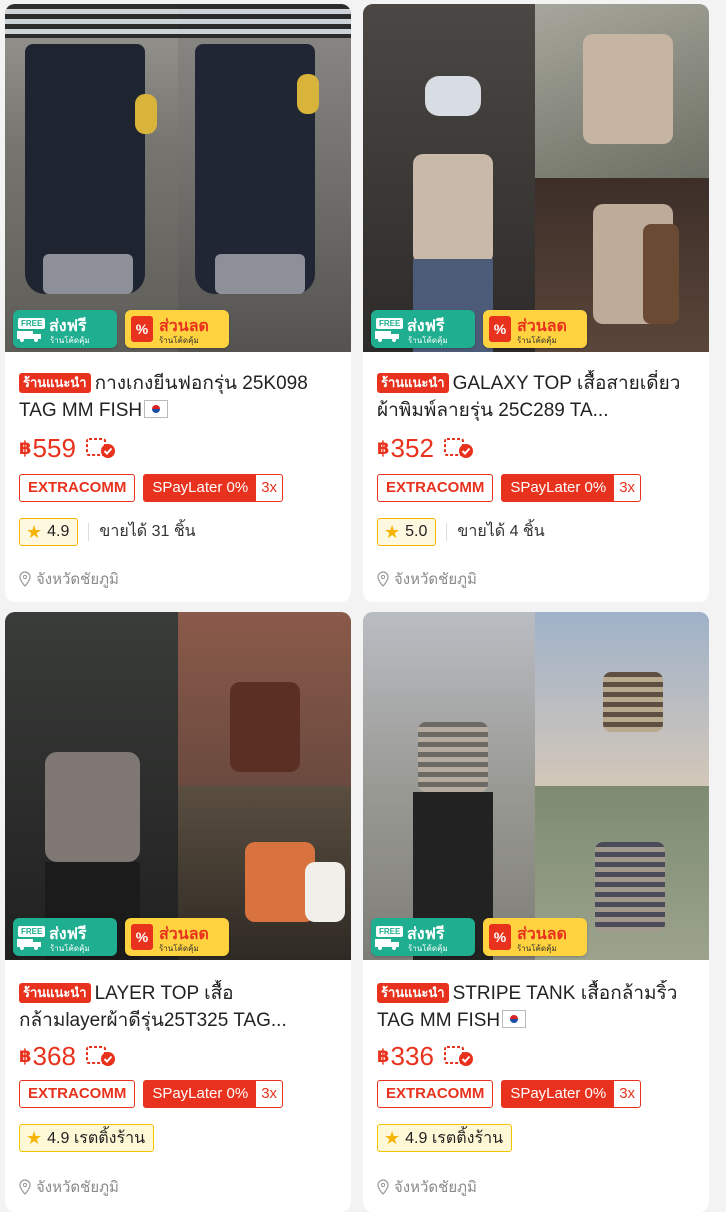 The image size is (726, 1212). What do you see at coordinates (54, 1055) in the screenshot?
I see `price: 368` at bounding box center [54, 1055].